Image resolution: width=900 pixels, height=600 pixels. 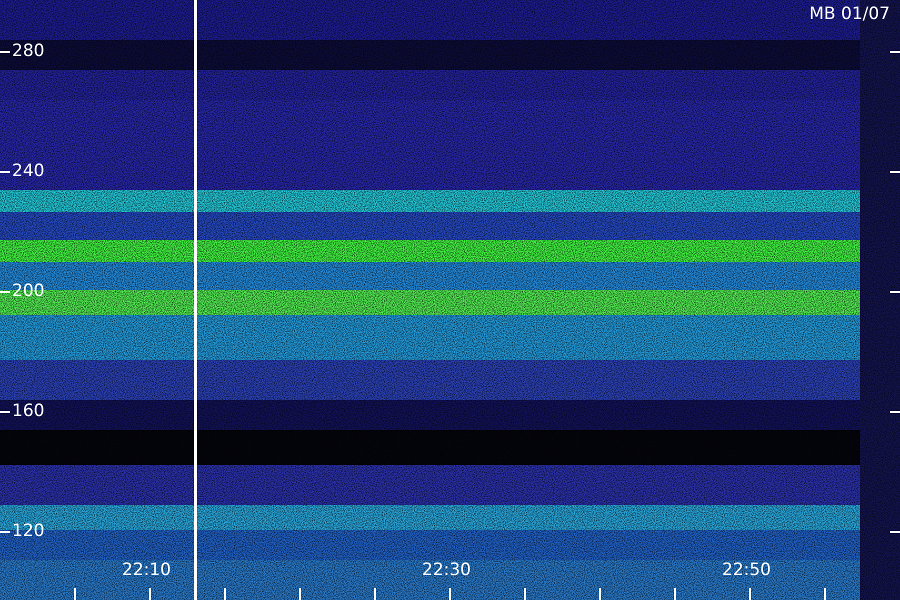 What do you see at coordinates (746, 570) in the screenshot?
I see `x-axis-label: 22:50` at bounding box center [746, 570].